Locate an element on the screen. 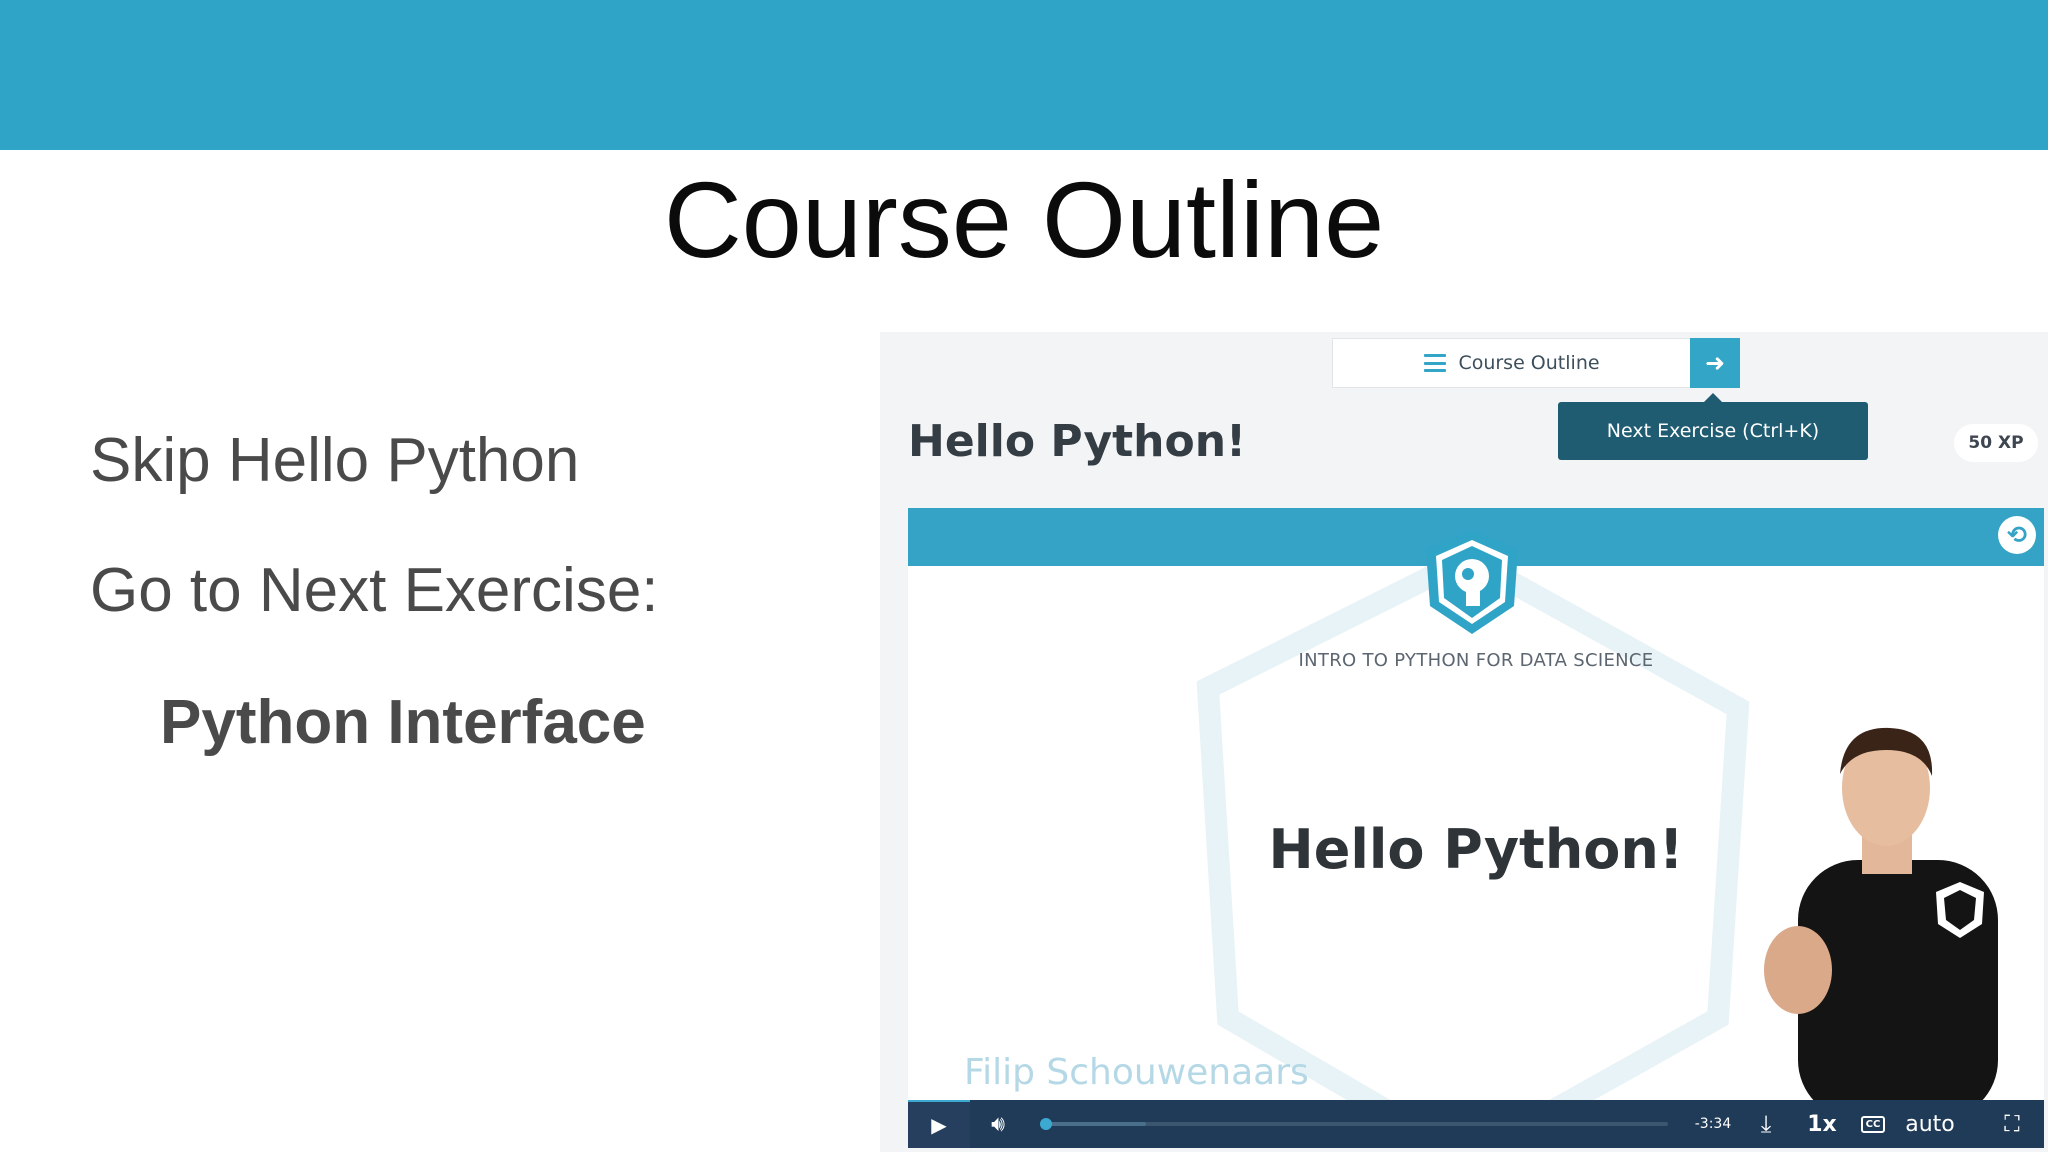 This screenshot has width=2048, height=1152. seek-bar is located at coordinates (1354, 1124).